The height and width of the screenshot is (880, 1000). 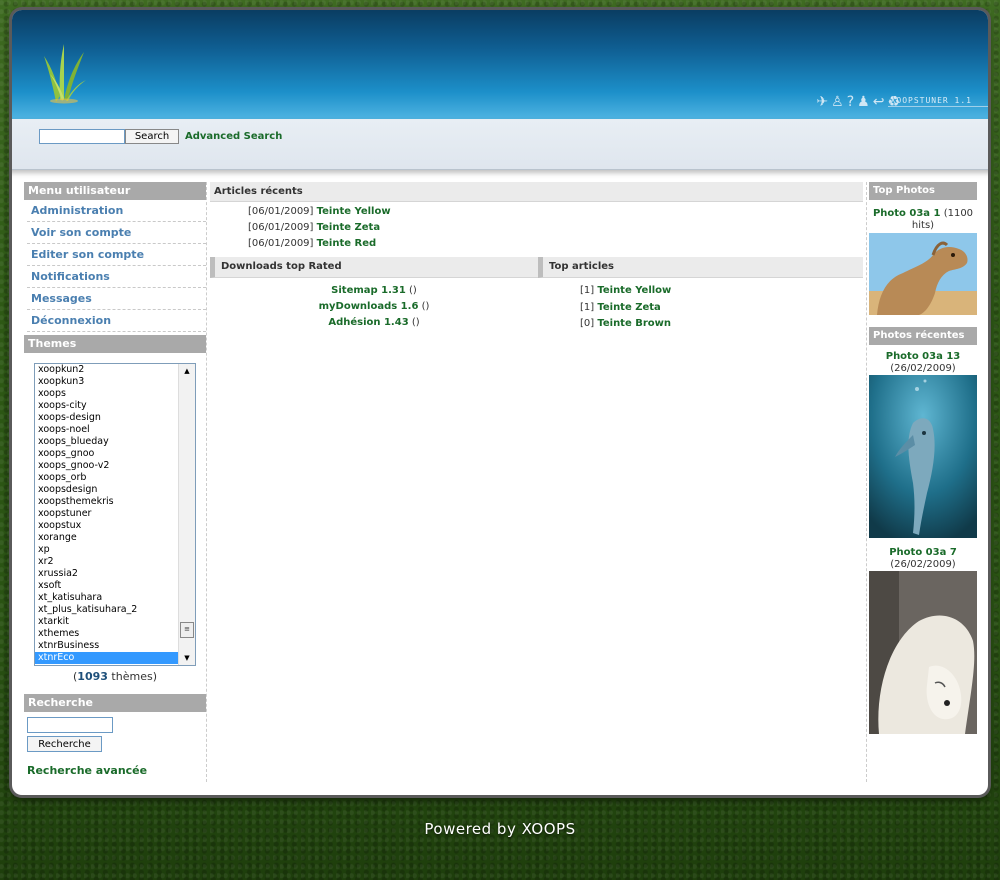 I want to click on menu-item-messages: Messages, so click(x=116, y=299).